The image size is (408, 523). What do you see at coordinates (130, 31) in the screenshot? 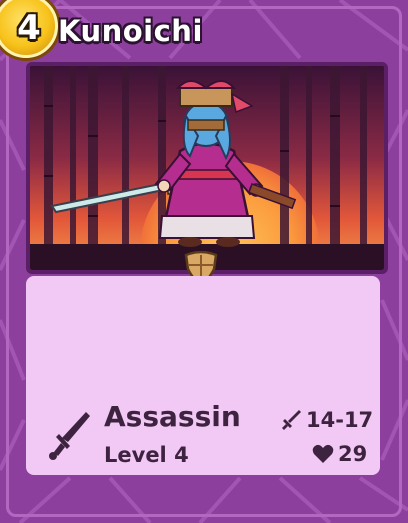
I see `card-title: Kunoichi` at bounding box center [130, 31].